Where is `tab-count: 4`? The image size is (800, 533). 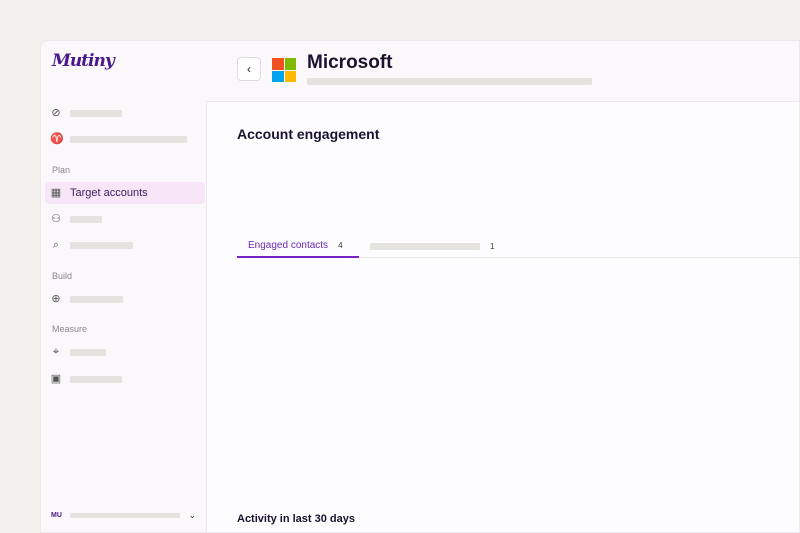
tab-count: 4 is located at coordinates (340, 245).